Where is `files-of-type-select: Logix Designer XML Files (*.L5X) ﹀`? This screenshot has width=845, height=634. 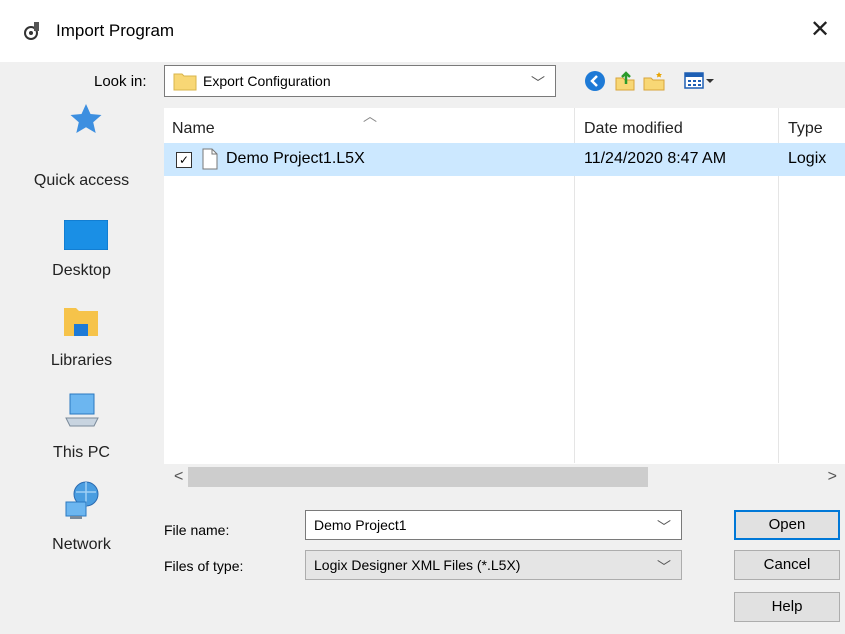 files-of-type-select: Logix Designer XML Files (*.L5X) ﹀ is located at coordinates (493, 565).